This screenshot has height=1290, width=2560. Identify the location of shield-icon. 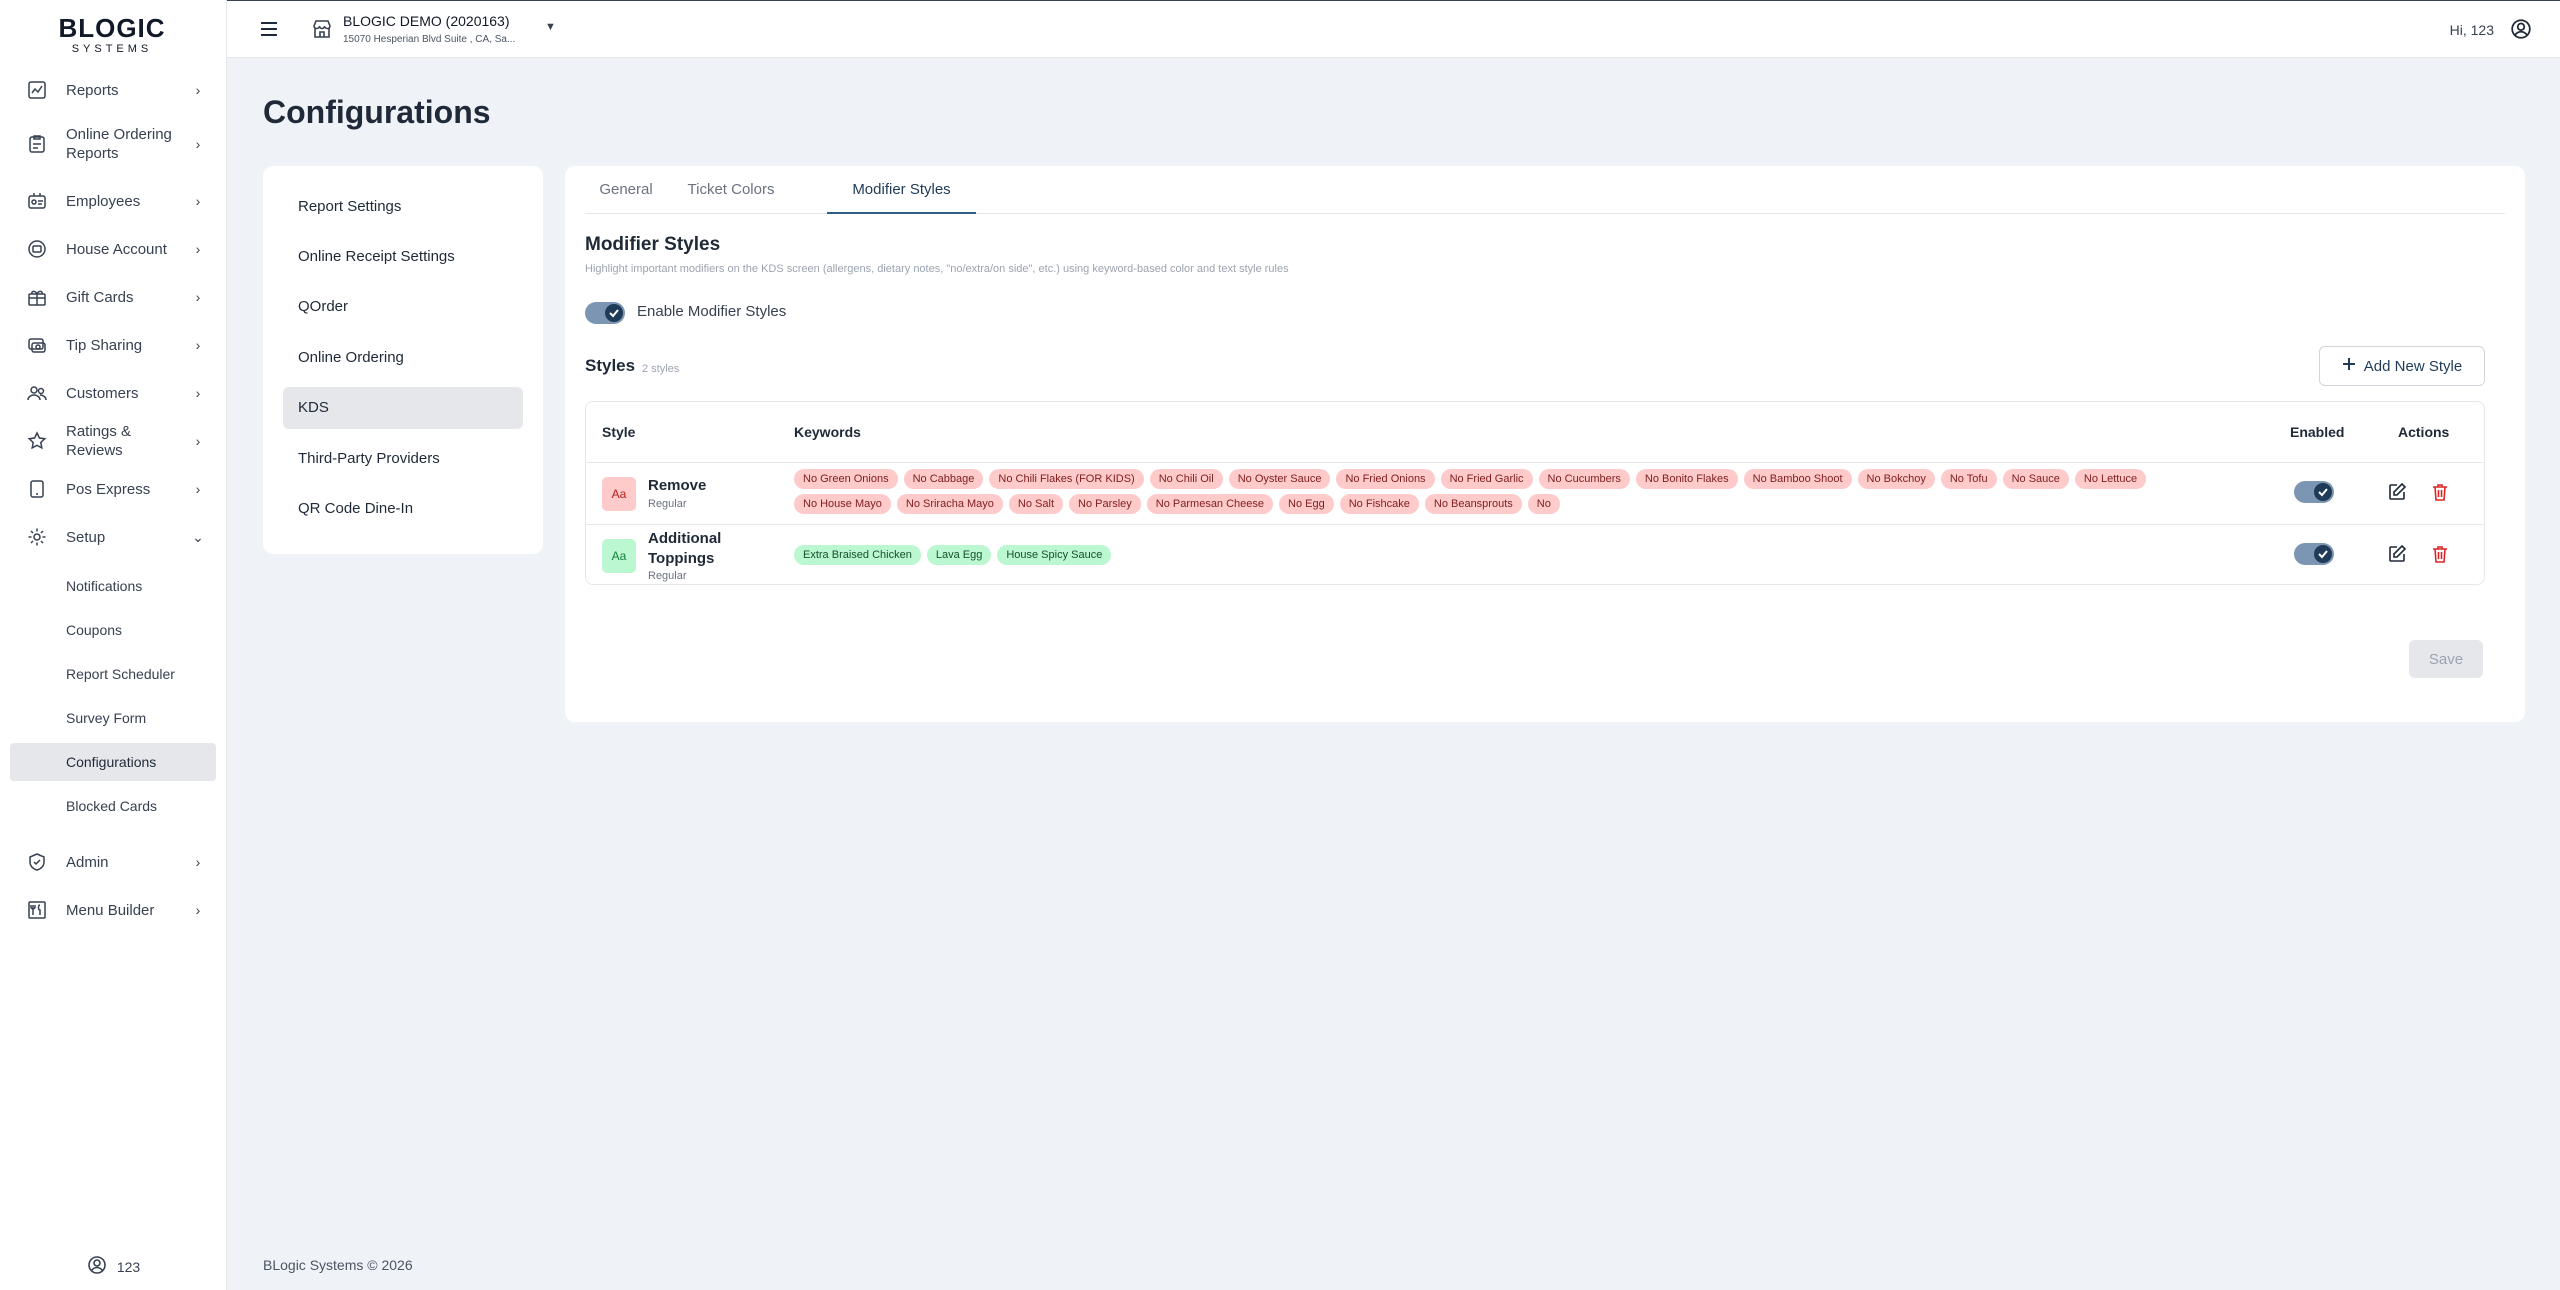
(37, 862).